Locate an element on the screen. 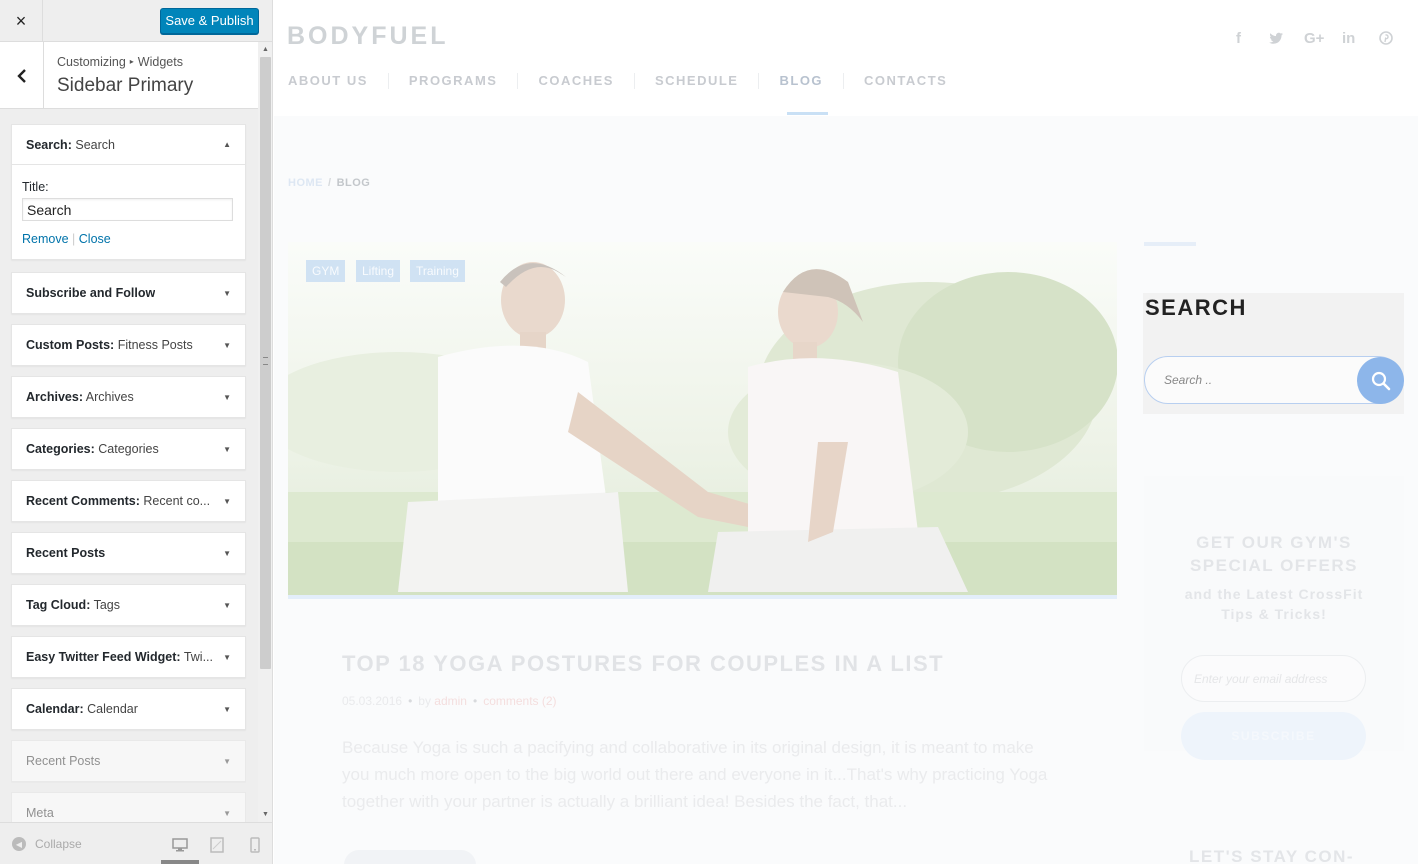 The image size is (1418, 864). collapse-button: ◀ Collapse is located at coordinates (47, 844).